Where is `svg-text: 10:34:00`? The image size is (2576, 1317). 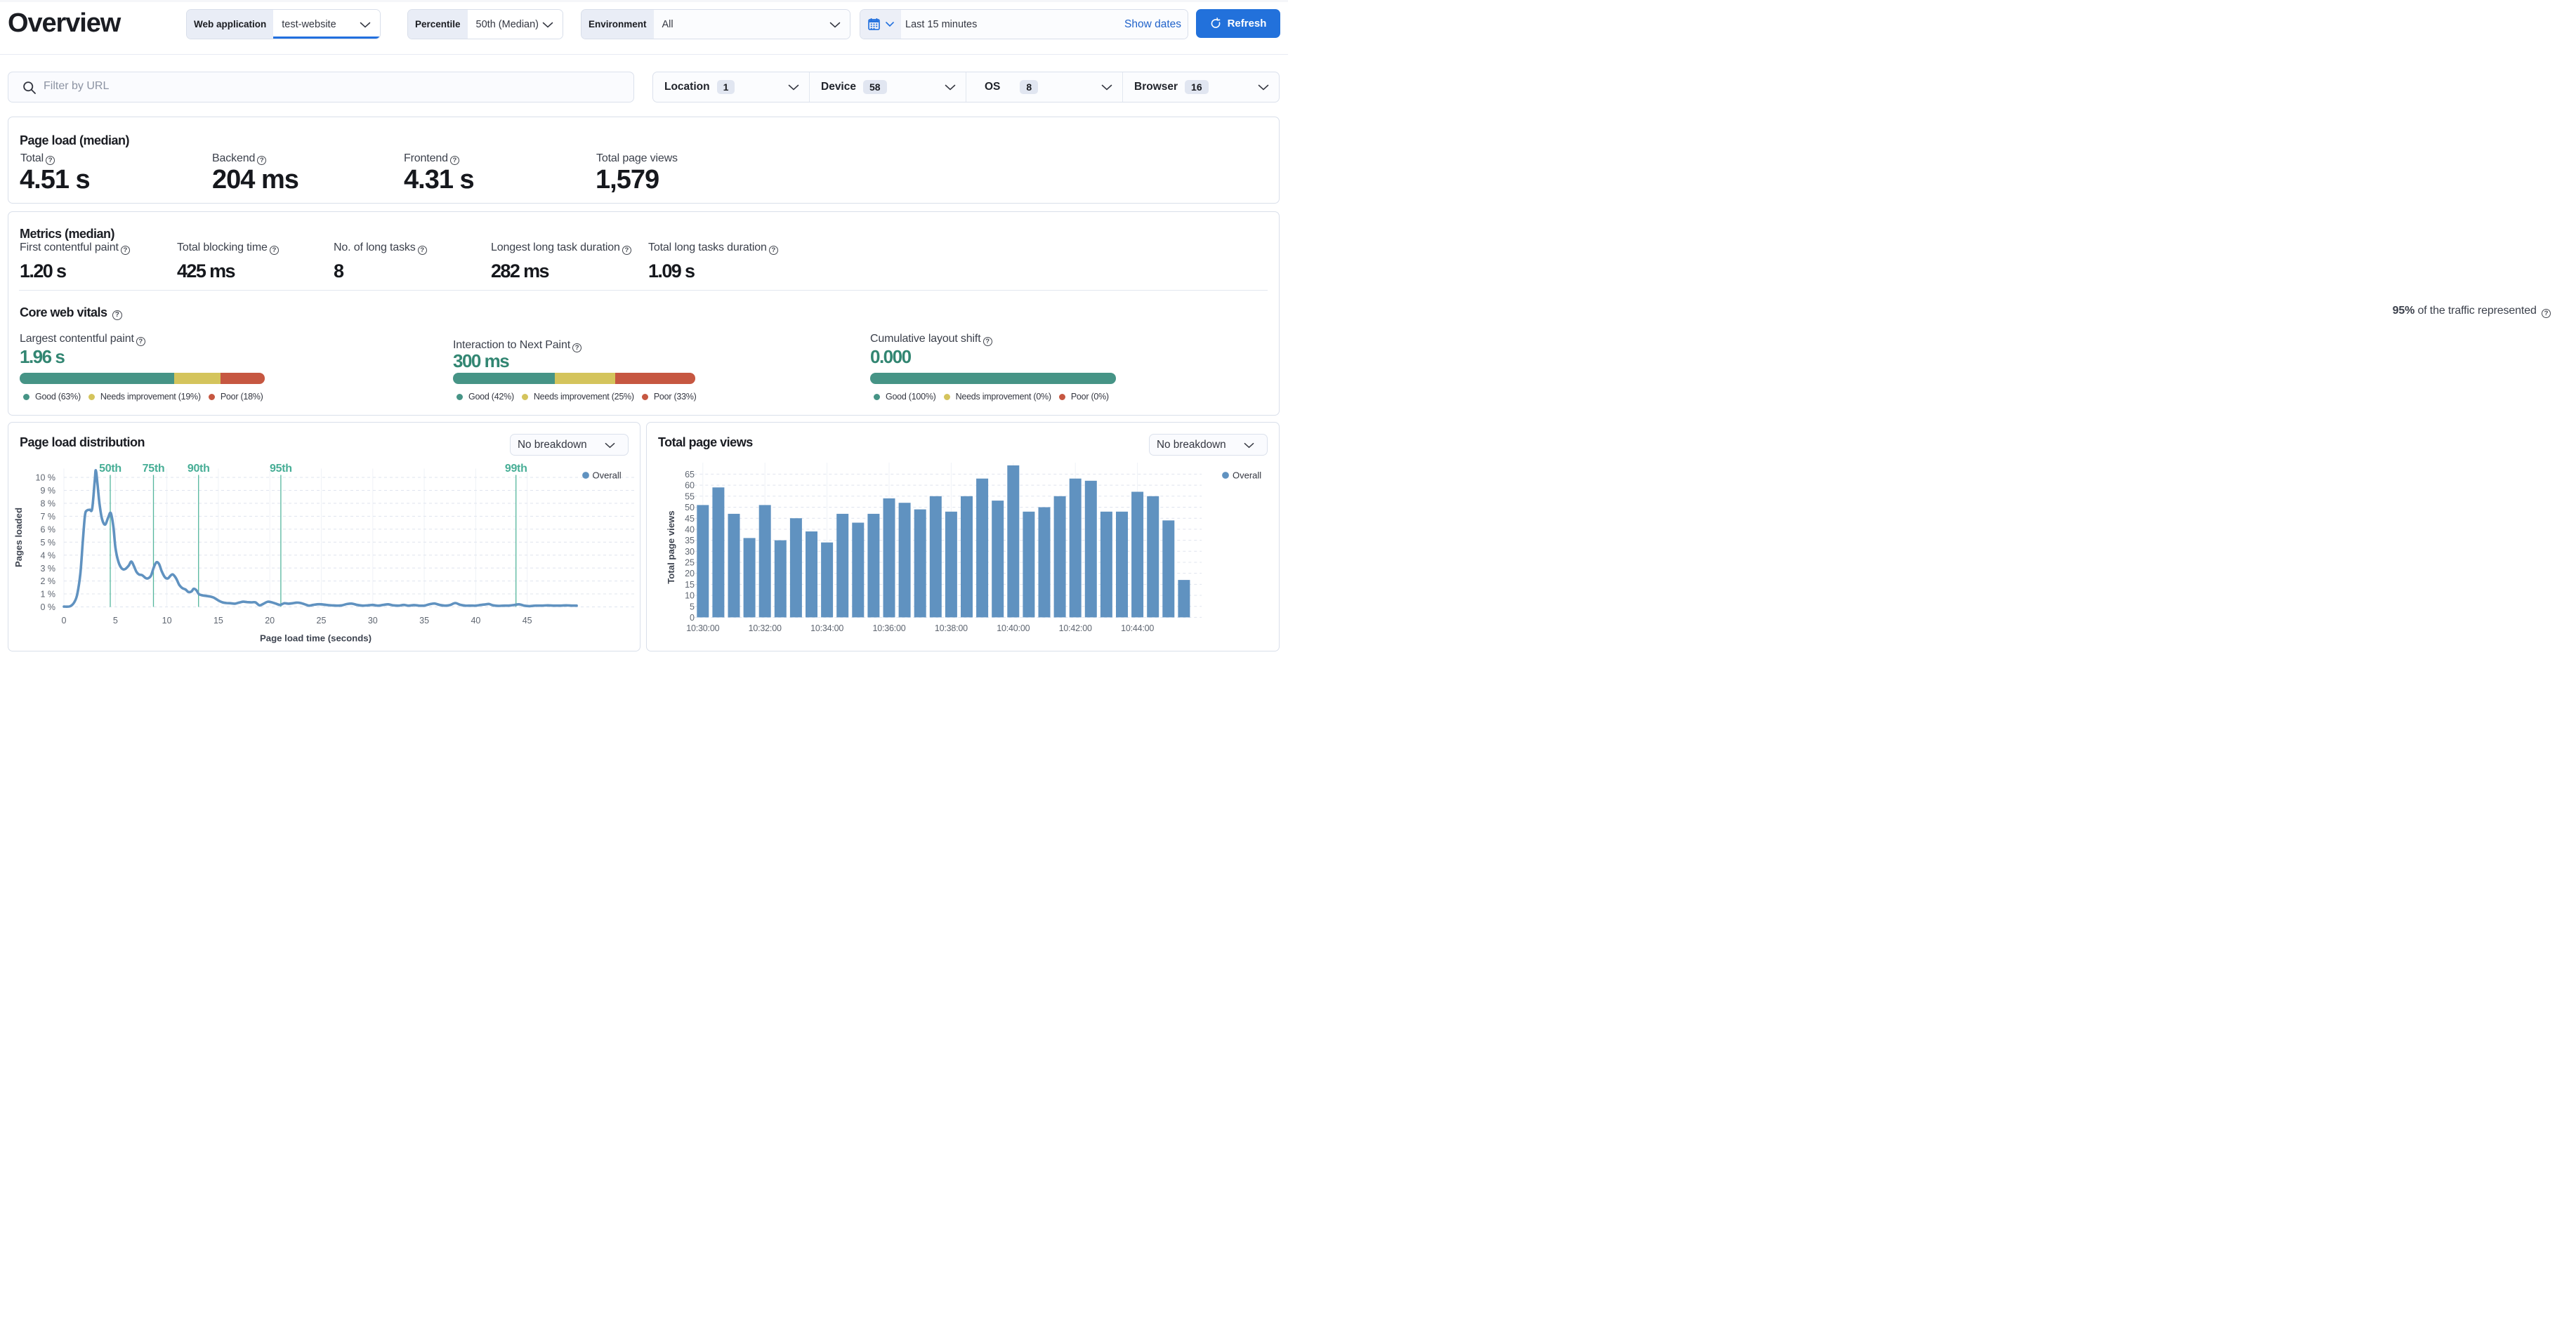
svg-text: 10:34:00 is located at coordinates (826, 628).